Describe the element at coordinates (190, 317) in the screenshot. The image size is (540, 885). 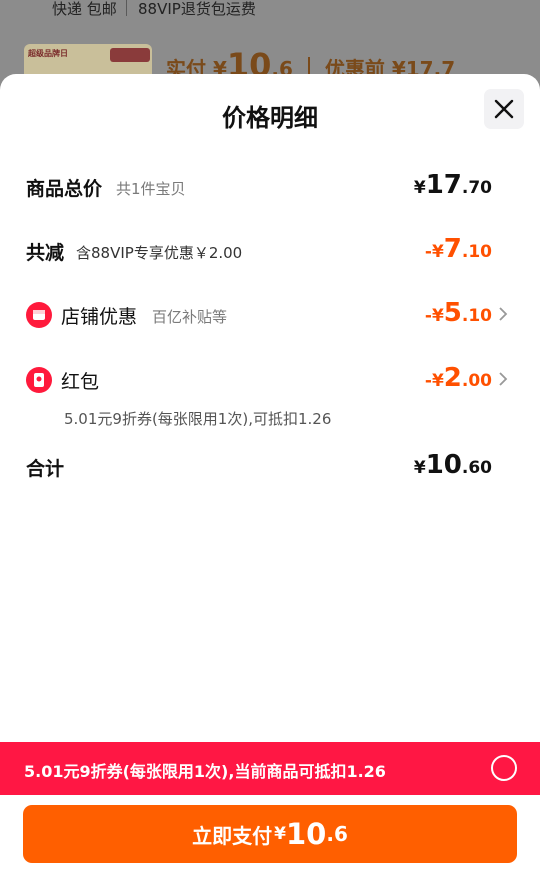
I see `shop-sub: 百亿补贴等` at that location.